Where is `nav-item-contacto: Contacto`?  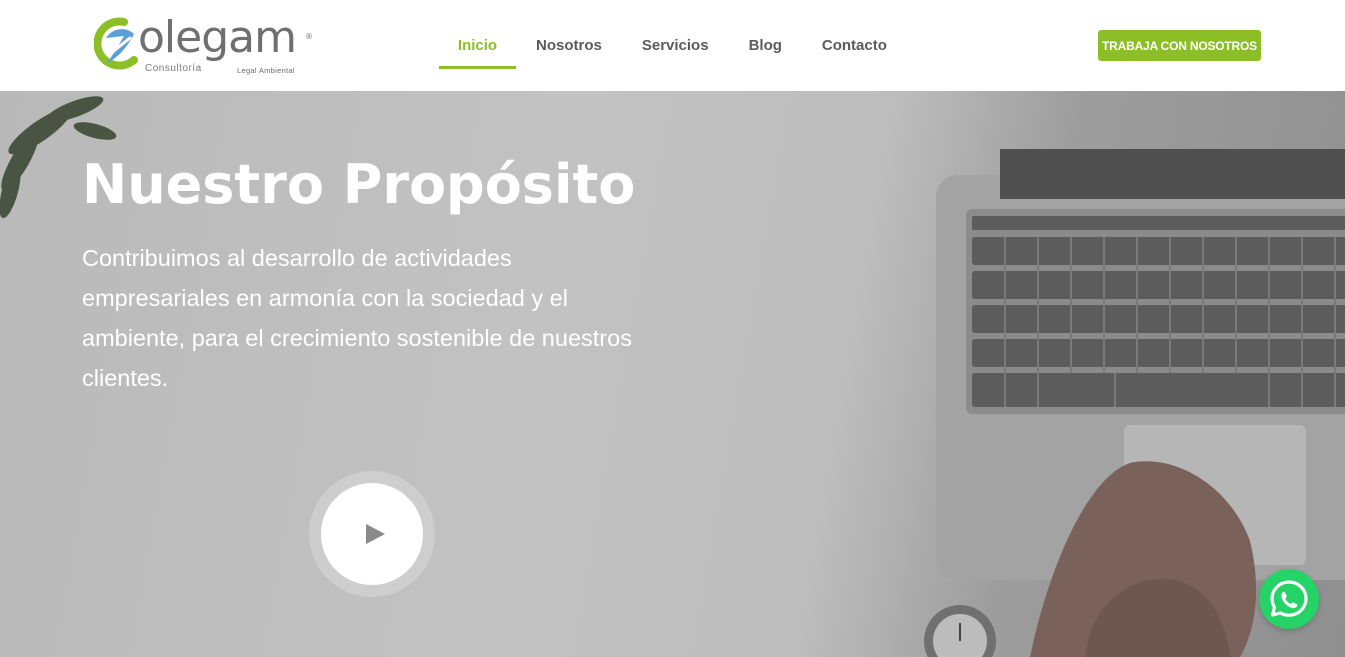 nav-item-contacto: Contacto is located at coordinates (854, 45).